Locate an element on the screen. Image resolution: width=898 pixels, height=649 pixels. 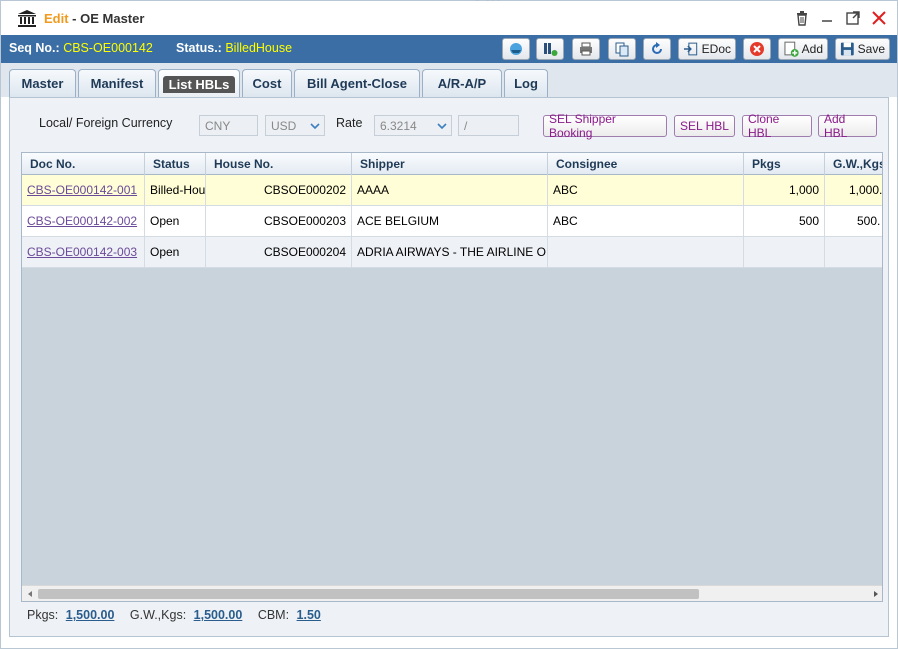
column-header-house-no: House No. is located at coordinates (279, 164).